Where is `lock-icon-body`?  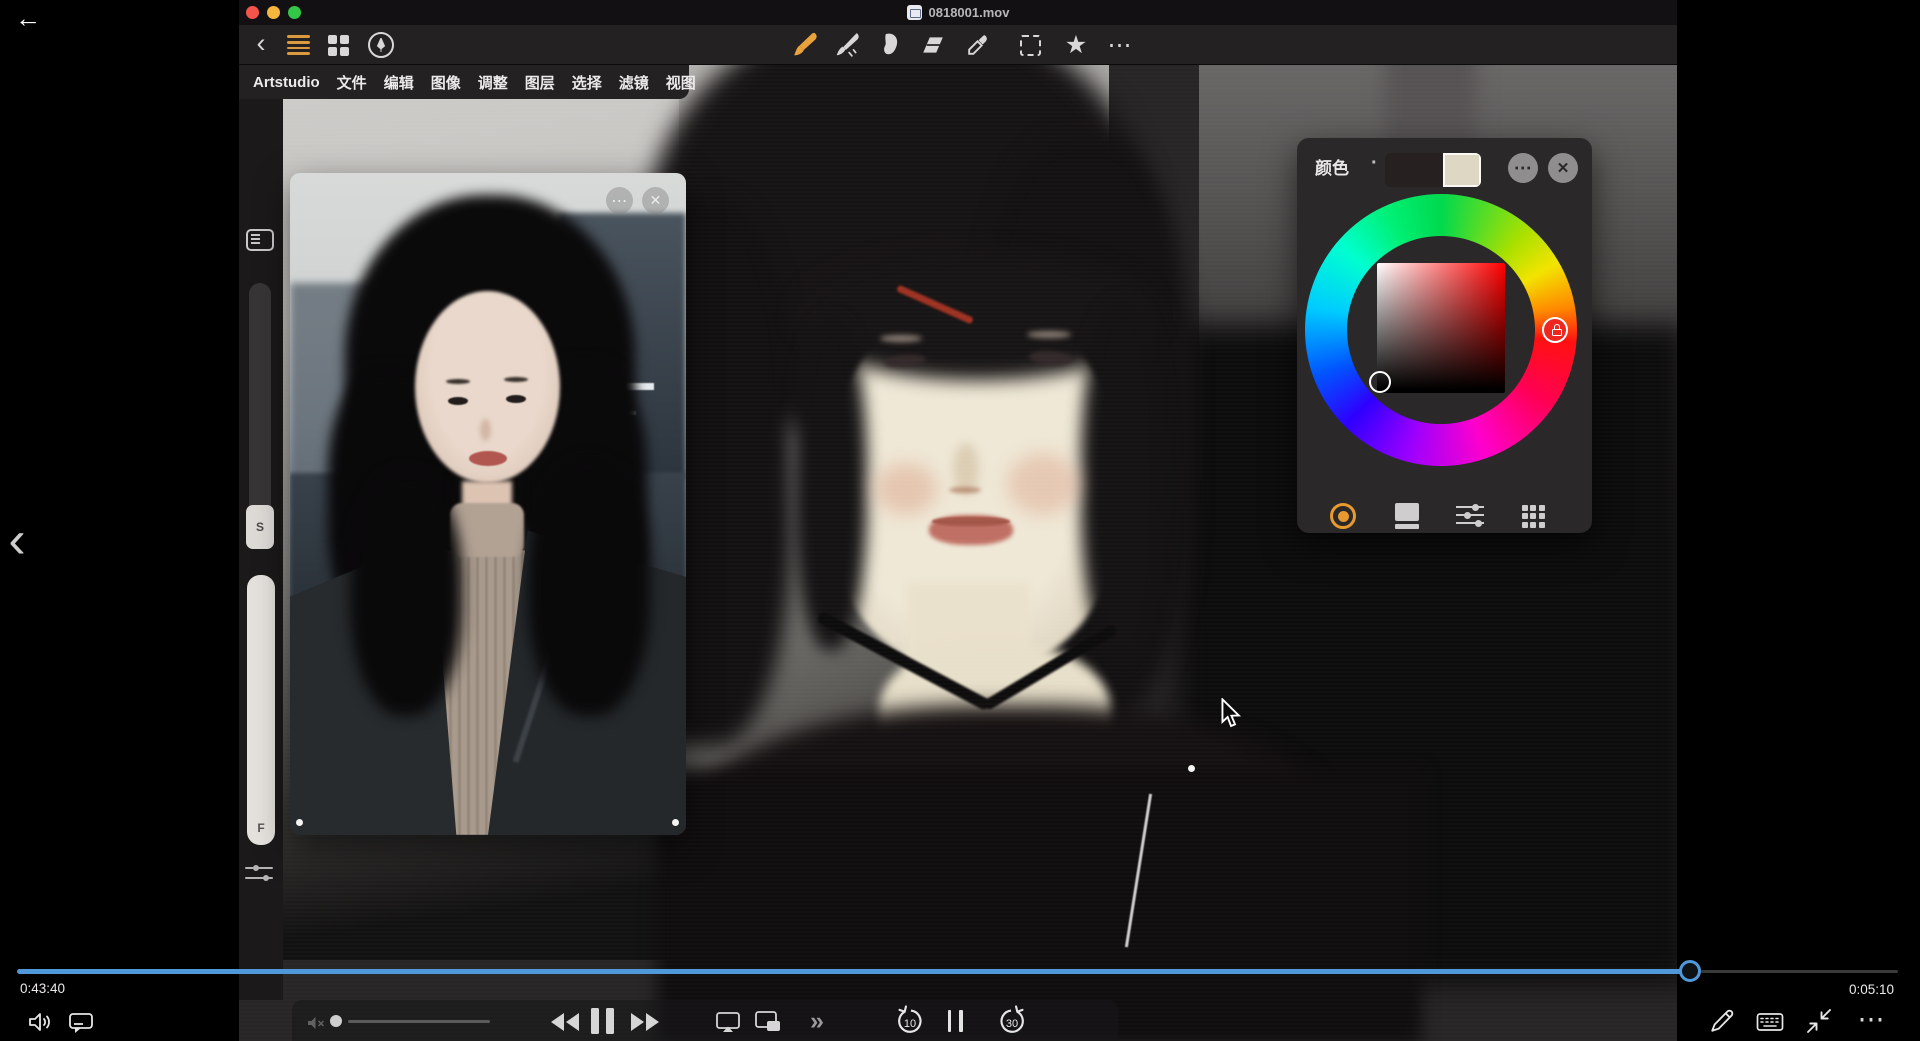
lock-icon-body is located at coordinates (1556, 332).